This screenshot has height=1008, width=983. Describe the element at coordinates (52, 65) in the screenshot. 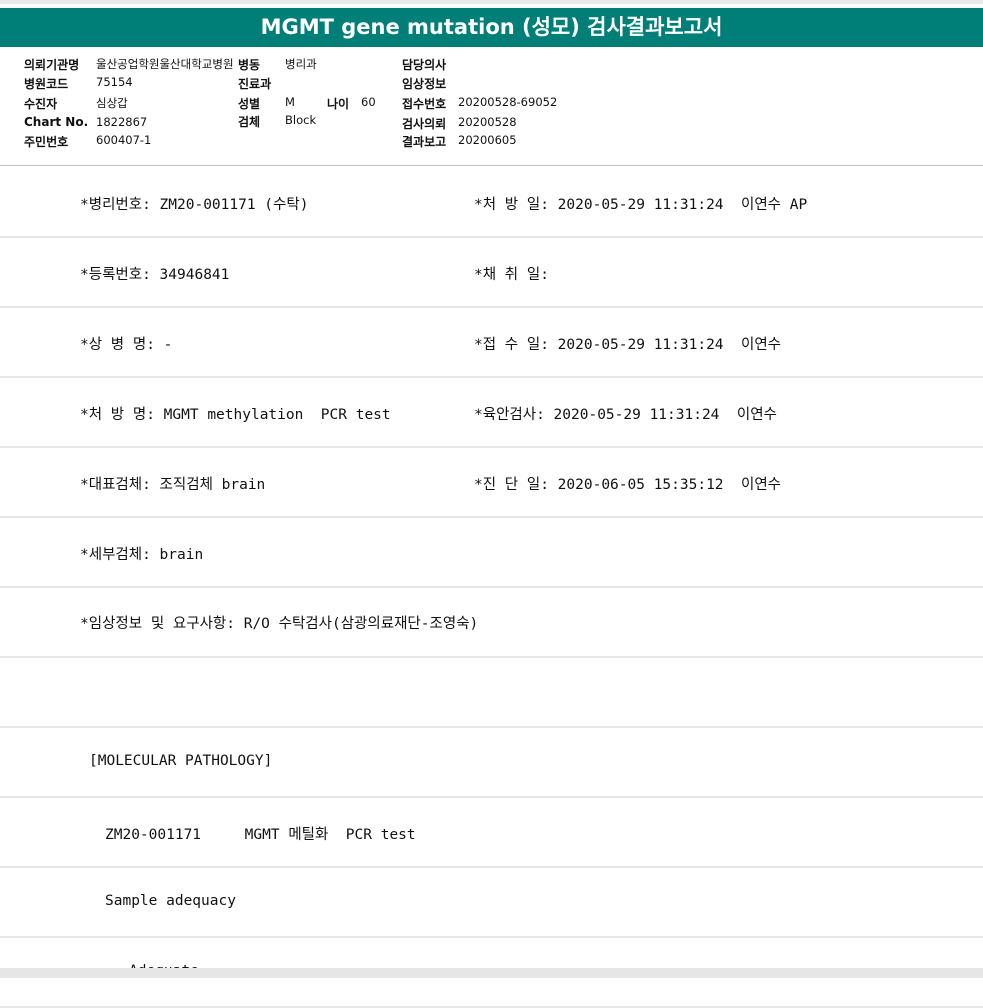

I see `hospital-label: 의뢰기관명` at that location.